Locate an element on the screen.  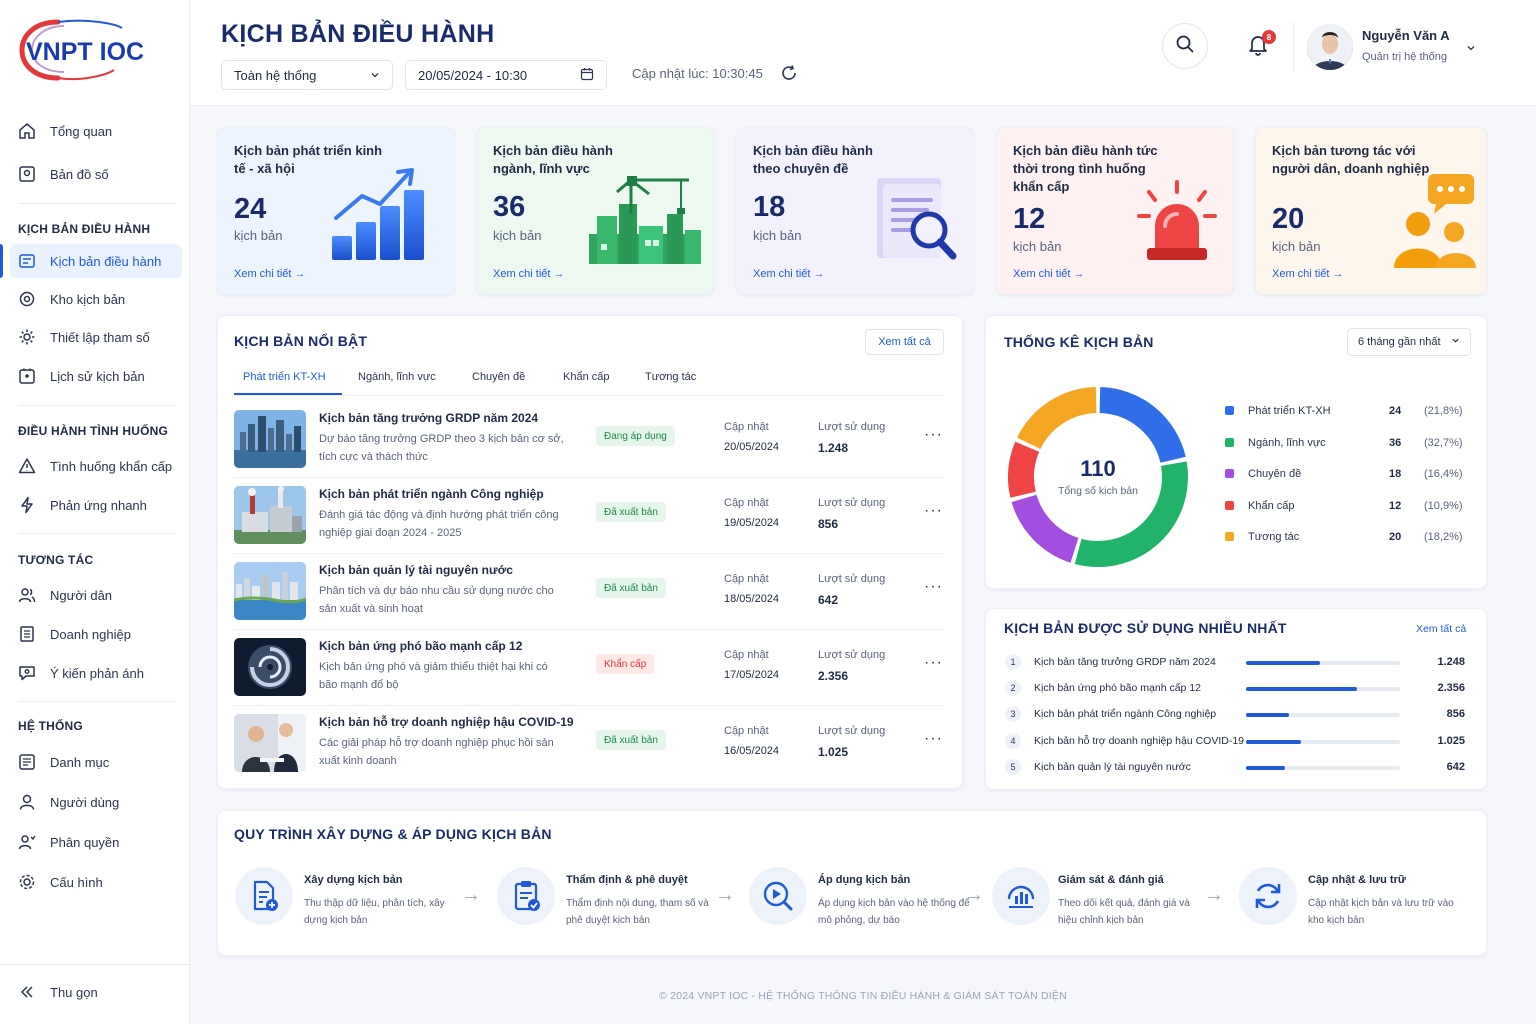
vnpt-ioc-logo: VNPT IOC is located at coordinates (93, 49).